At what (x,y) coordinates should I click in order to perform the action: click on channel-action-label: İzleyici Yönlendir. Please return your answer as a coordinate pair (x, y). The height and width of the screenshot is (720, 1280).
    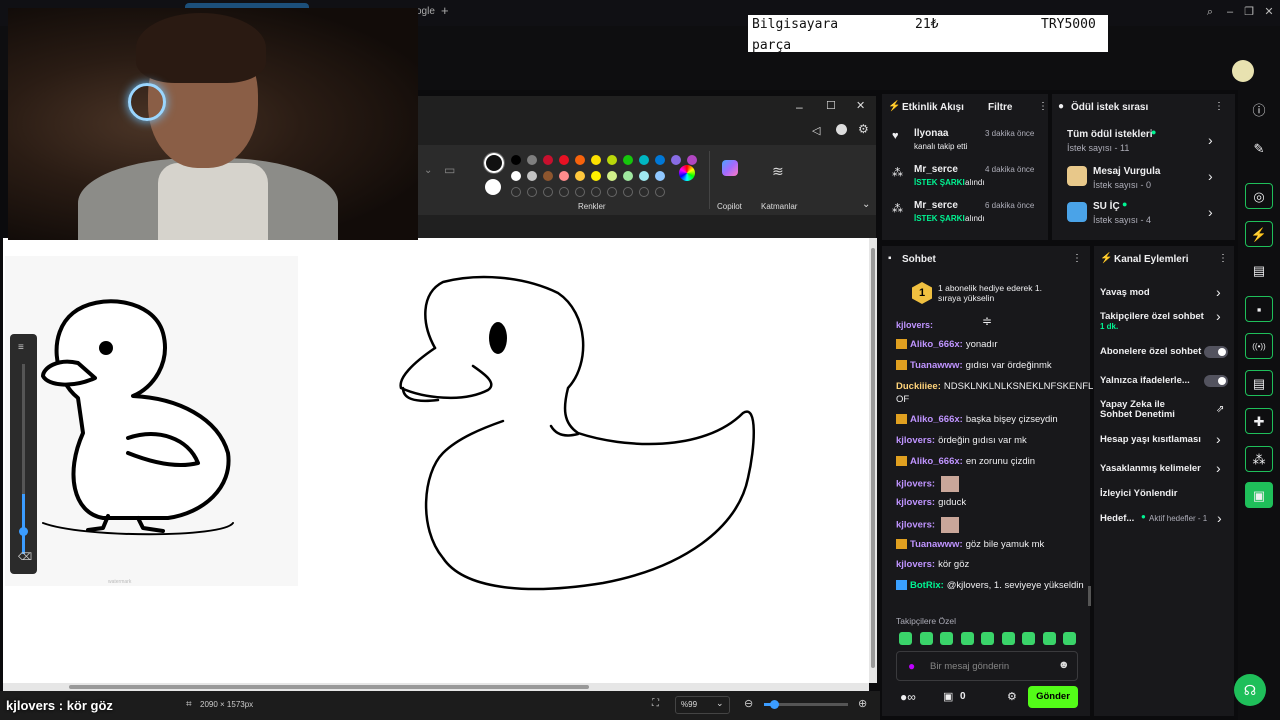
    Looking at the image, I should click on (1138, 493).